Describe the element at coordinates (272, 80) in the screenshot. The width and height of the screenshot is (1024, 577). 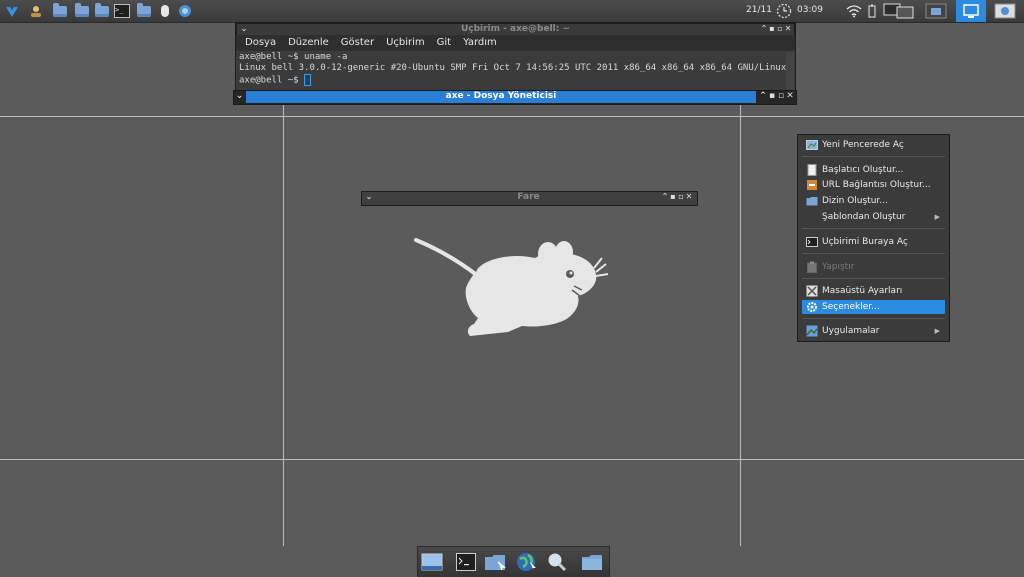
I see `terminal-line: axe@bell ~$` at that location.